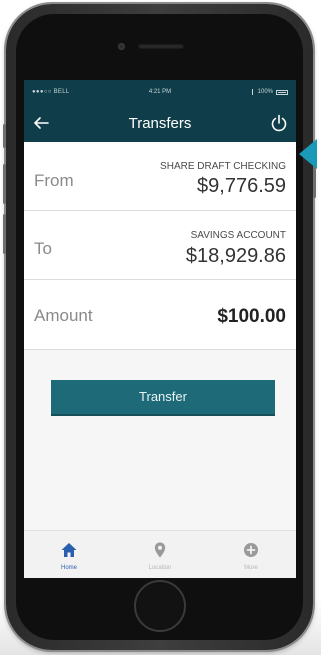 This screenshot has height=655, width=321. Describe the element at coordinates (241, 186) in the screenshot. I see `from-account-balance: $9,776.59` at that location.